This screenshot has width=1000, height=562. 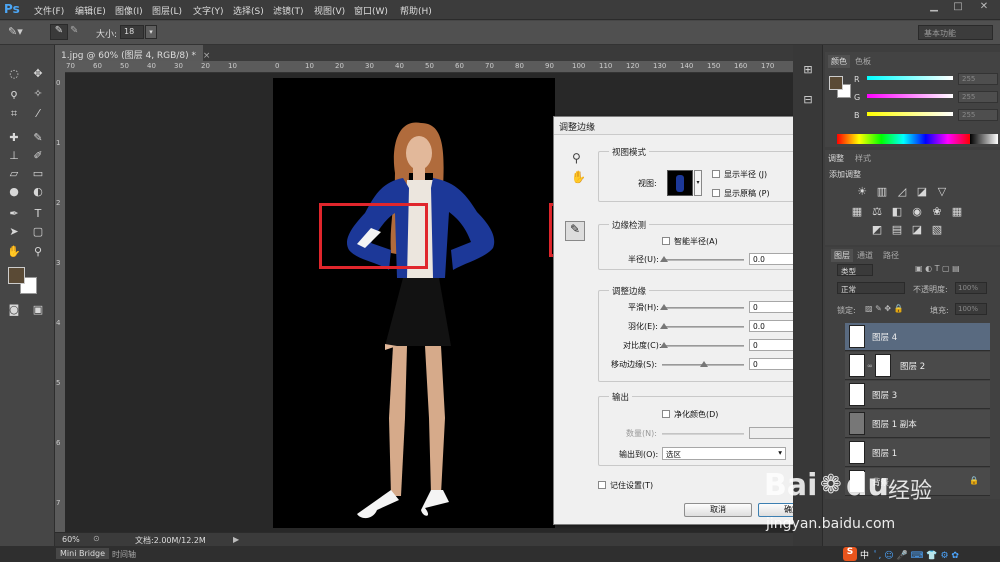 What do you see at coordinates (716, 193) in the screenshot?
I see `show-original-checkbox` at bounding box center [716, 193].